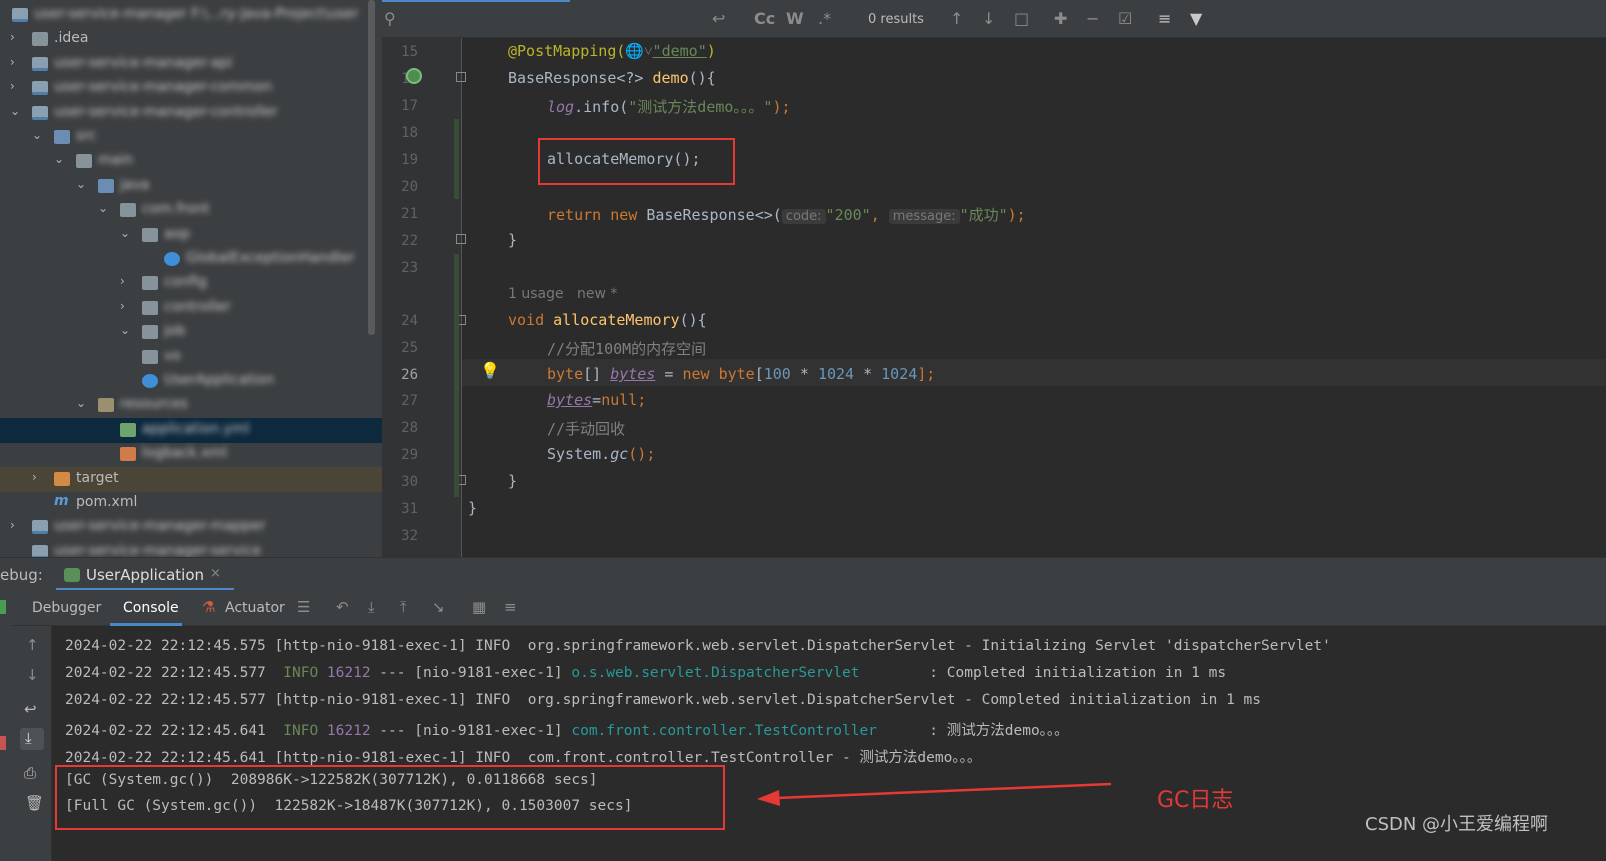 This screenshot has width=1606, height=861. I want to click on line-number: 23, so click(400, 268).